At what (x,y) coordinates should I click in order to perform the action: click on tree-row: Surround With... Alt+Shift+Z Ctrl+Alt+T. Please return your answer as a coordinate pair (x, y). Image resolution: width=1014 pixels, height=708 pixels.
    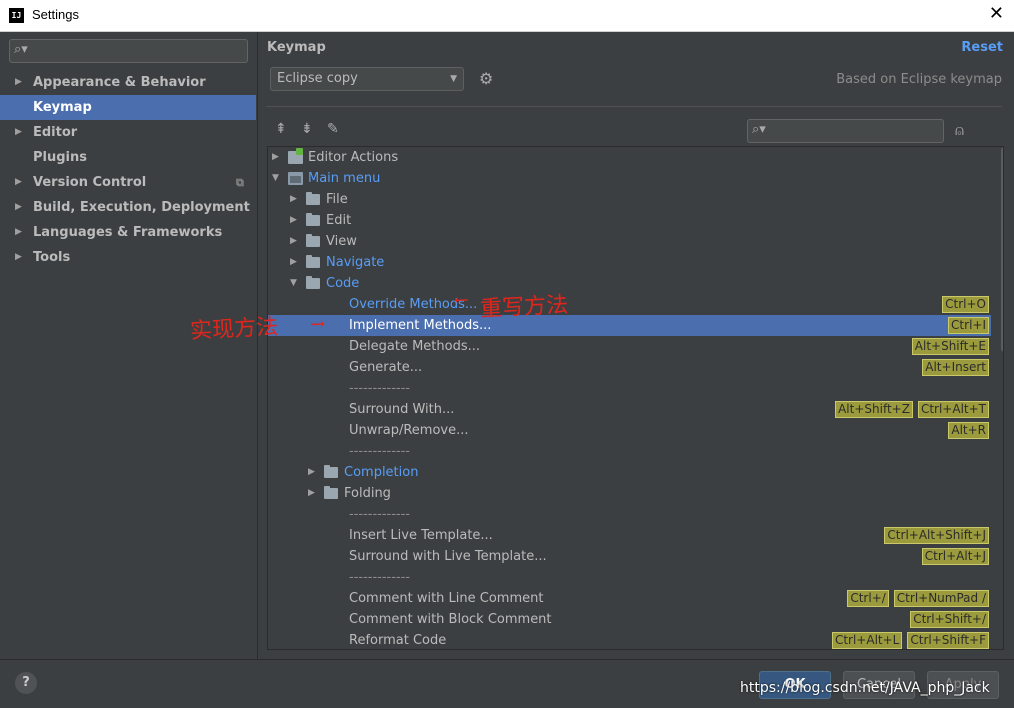
    Looking at the image, I should click on (629, 409).